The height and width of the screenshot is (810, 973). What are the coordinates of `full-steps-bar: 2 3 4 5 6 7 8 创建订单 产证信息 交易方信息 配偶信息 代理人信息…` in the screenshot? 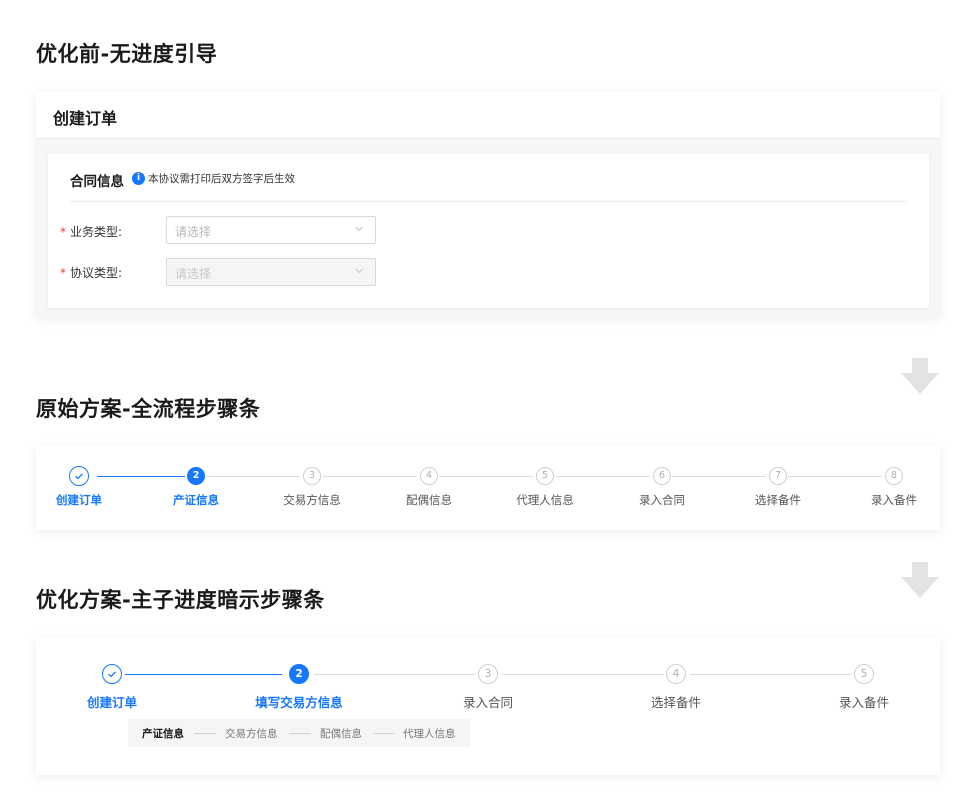 It's located at (488, 488).